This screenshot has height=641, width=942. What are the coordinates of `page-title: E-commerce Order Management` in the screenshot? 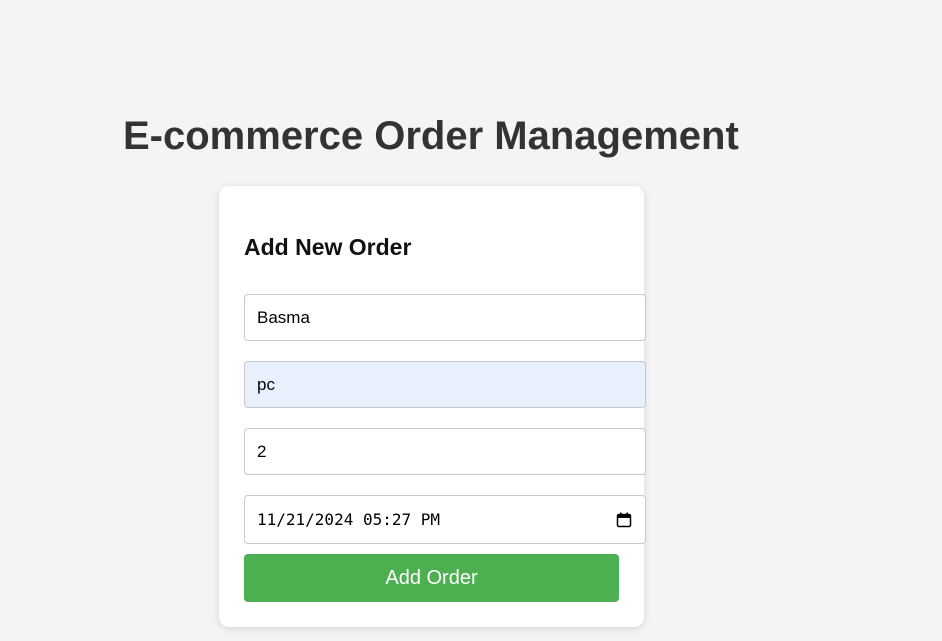 It's located at (431, 136).